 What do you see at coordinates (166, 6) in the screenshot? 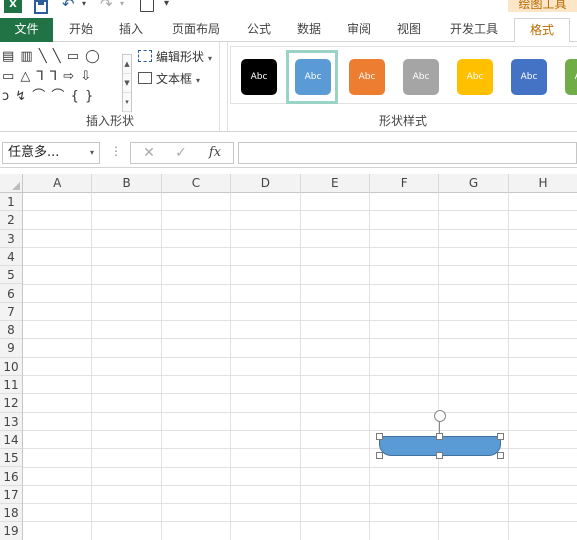
I see `customize-toolbar-icon: ▾` at bounding box center [166, 6].